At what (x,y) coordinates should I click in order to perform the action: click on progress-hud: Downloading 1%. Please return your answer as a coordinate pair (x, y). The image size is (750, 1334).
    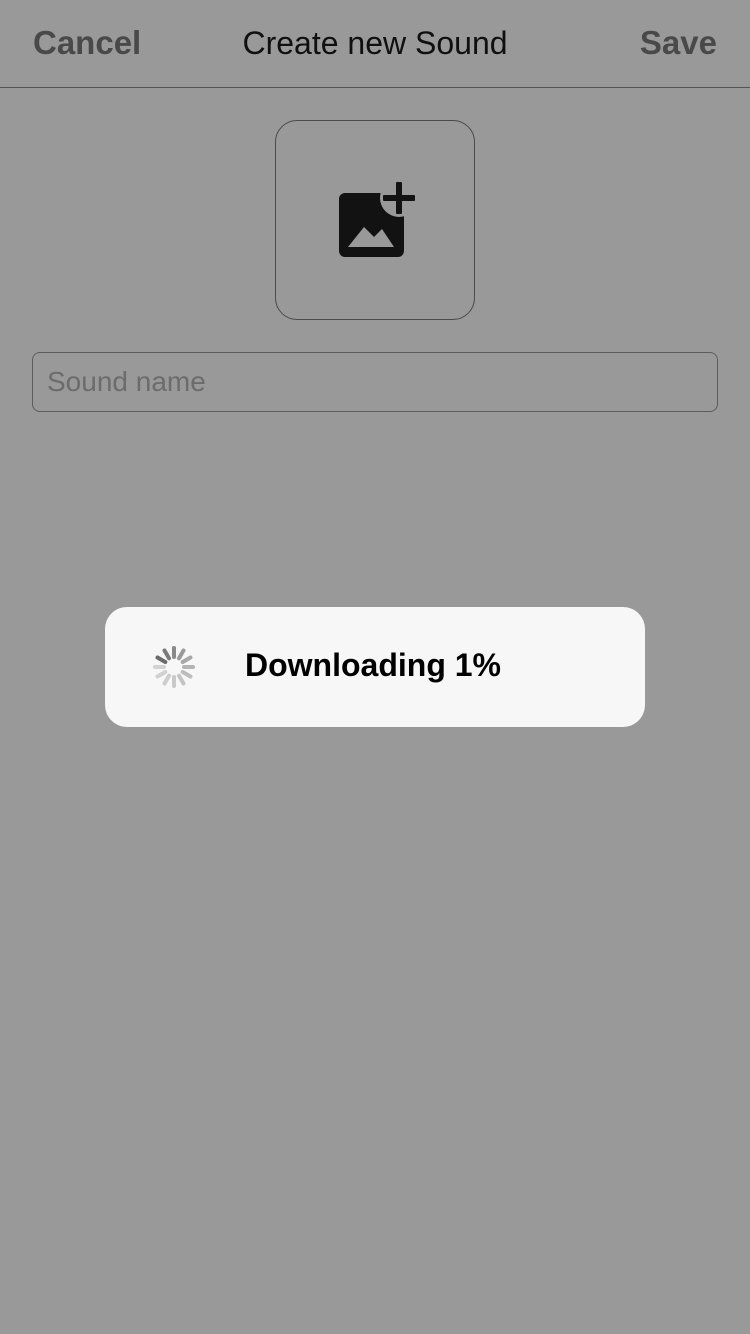
    Looking at the image, I should click on (375, 667).